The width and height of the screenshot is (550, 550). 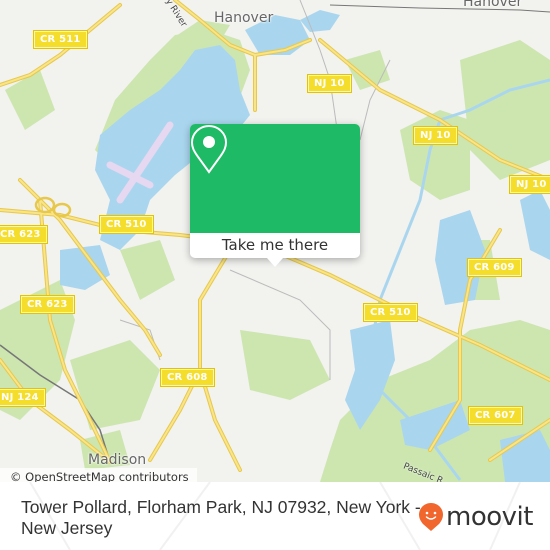 What do you see at coordinates (275, 245) in the screenshot?
I see `take-me-there-button: Take me there` at bounding box center [275, 245].